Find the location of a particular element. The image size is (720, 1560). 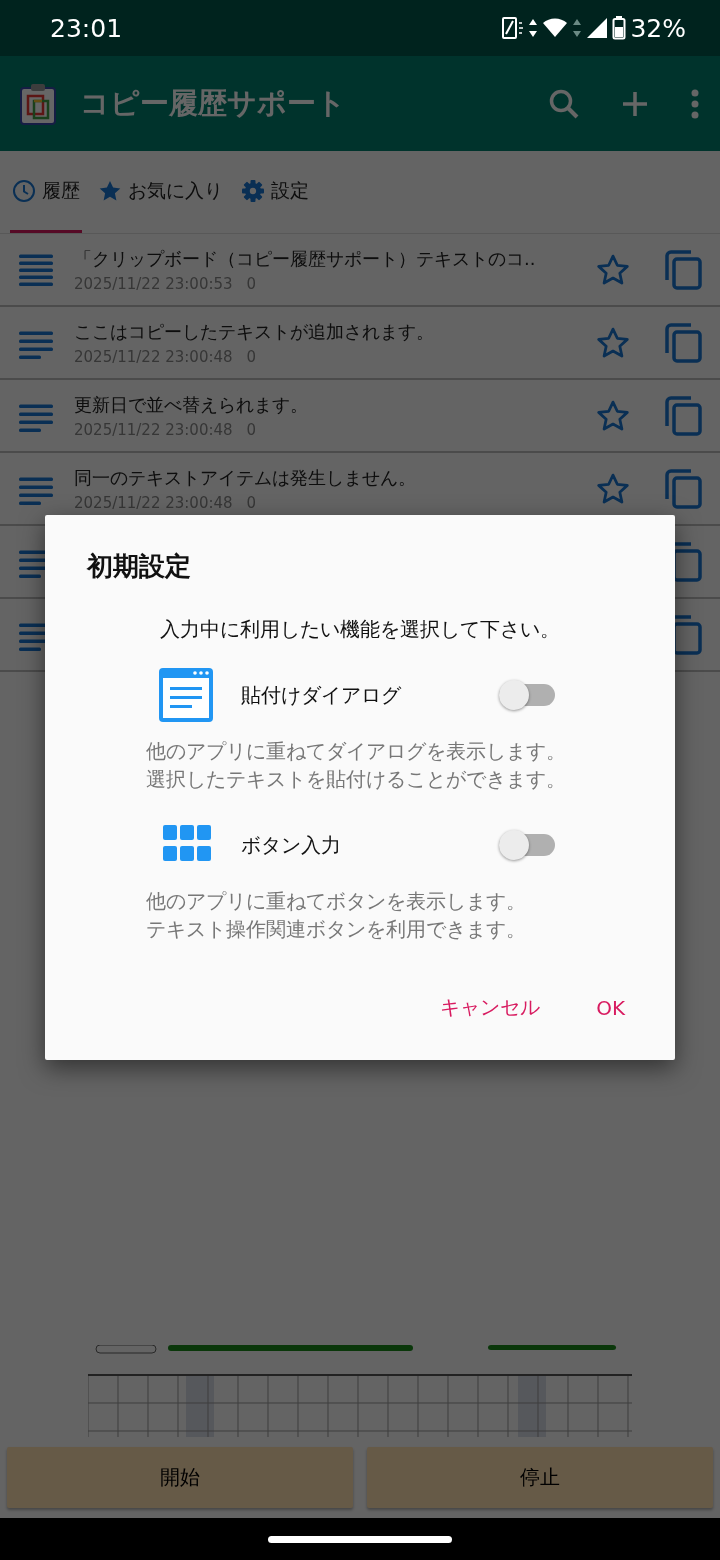

item-text: 「クリップボード（コピー履歴サポート）テキストのコ.. is located at coordinates (305, 258).